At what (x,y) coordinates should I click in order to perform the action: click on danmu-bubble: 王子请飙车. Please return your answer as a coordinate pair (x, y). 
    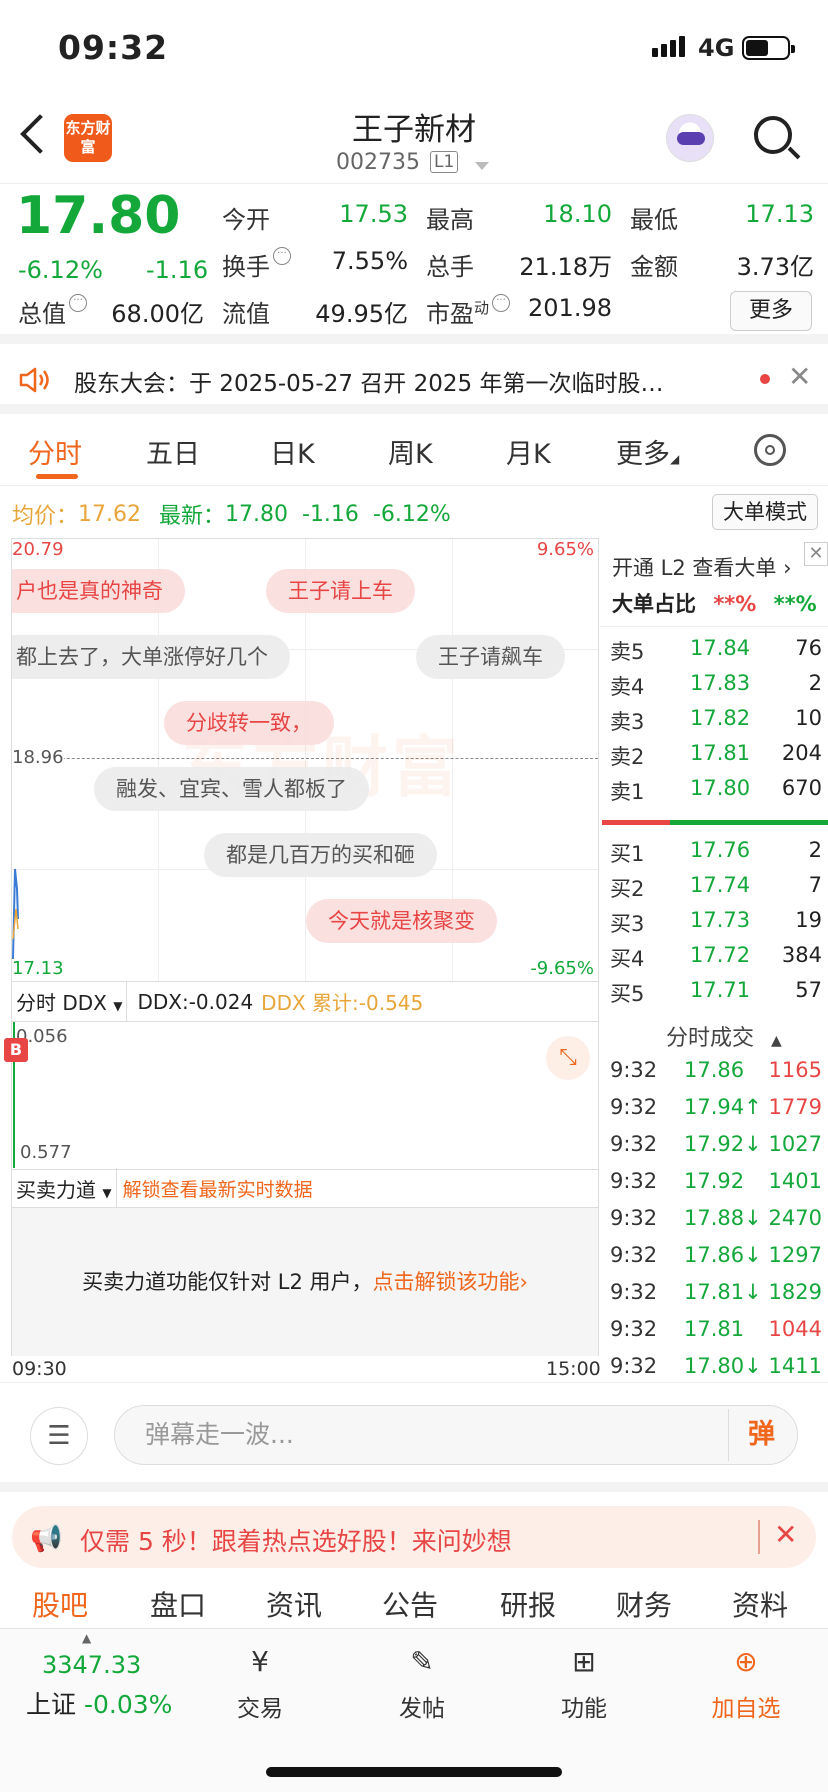
    Looking at the image, I should click on (490, 657).